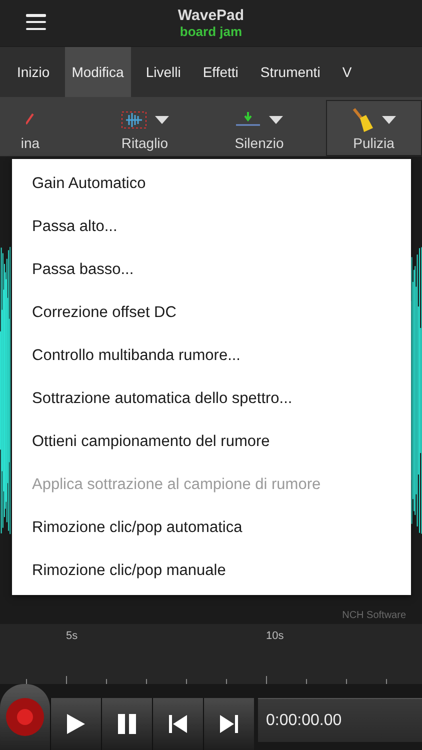 The image size is (422, 750). I want to click on play-button, so click(75, 724).